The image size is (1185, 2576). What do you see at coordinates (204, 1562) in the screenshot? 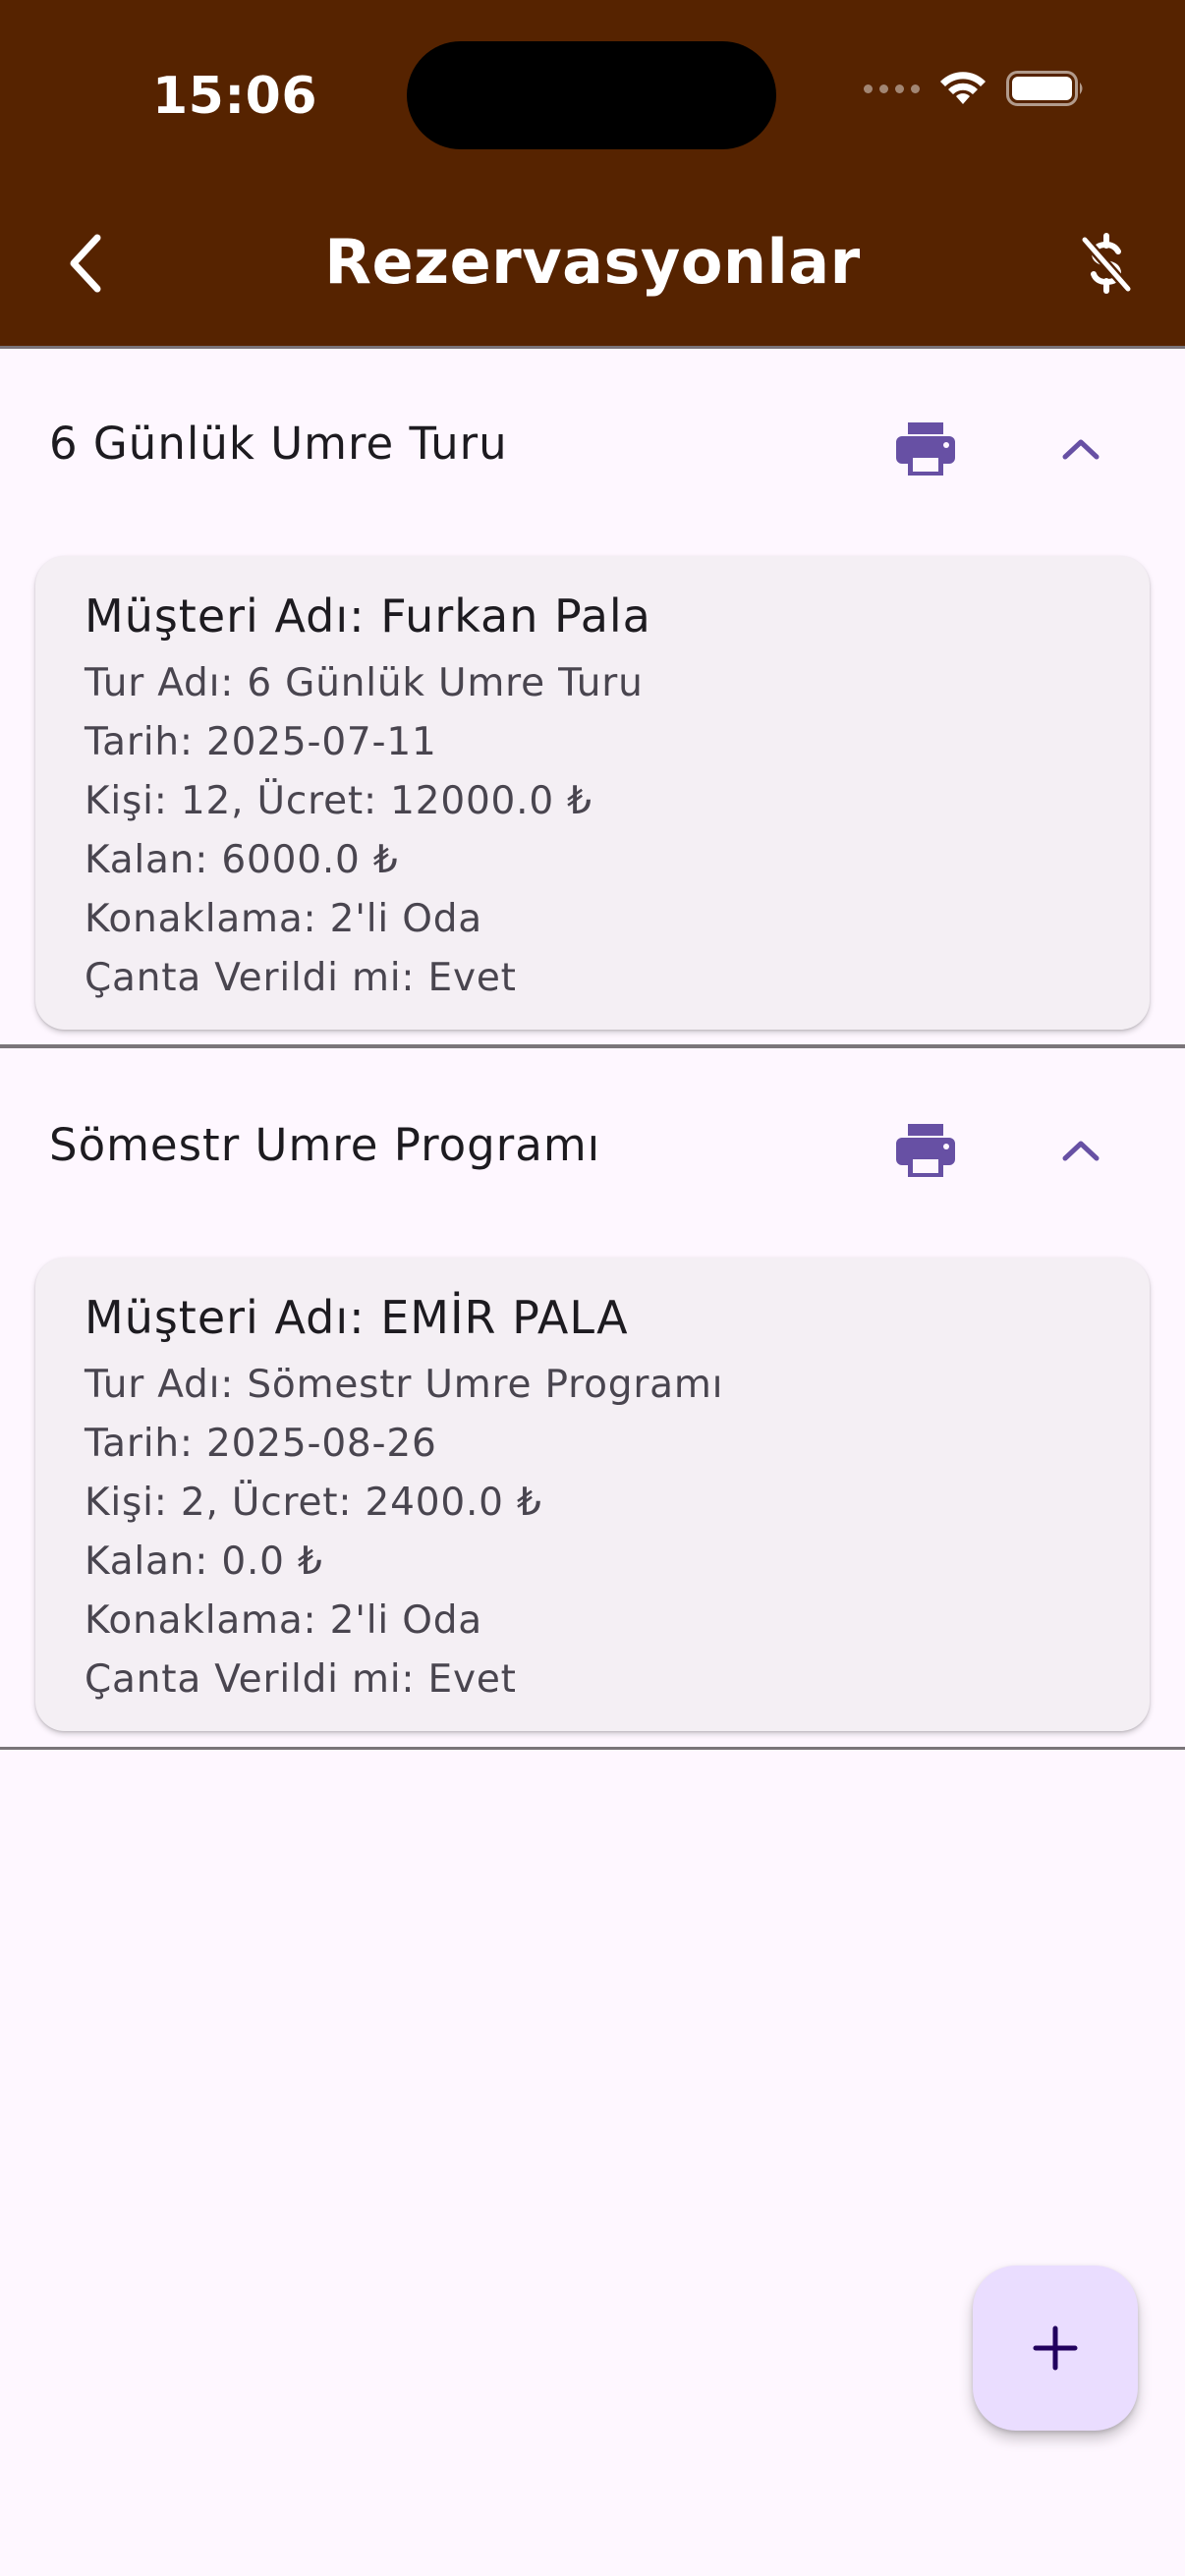
I see `remaining-amount: Kalan: 0.0 ₺` at bounding box center [204, 1562].